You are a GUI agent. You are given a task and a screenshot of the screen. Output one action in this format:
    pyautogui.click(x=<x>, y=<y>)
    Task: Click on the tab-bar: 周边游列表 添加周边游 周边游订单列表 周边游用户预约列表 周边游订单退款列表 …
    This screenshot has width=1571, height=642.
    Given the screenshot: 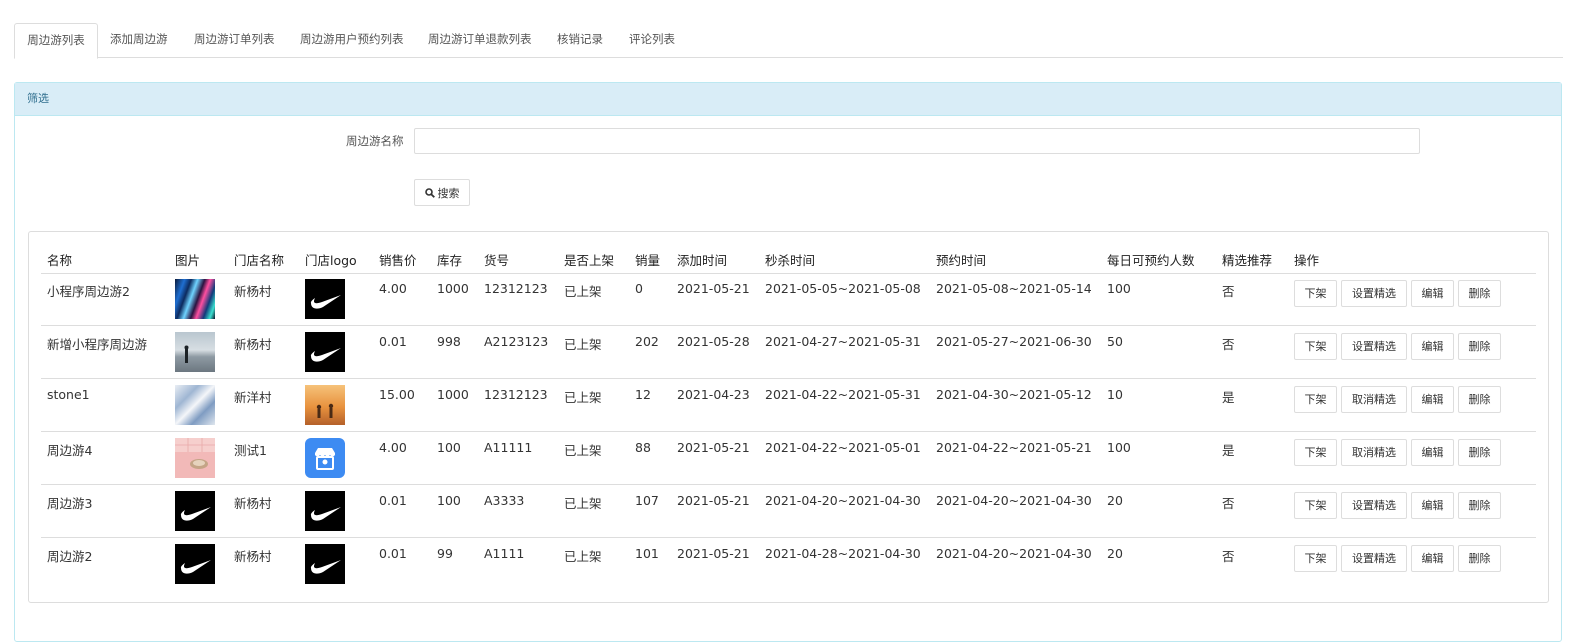 What is the action you would take?
    pyautogui.click(x=788, y=41)
    